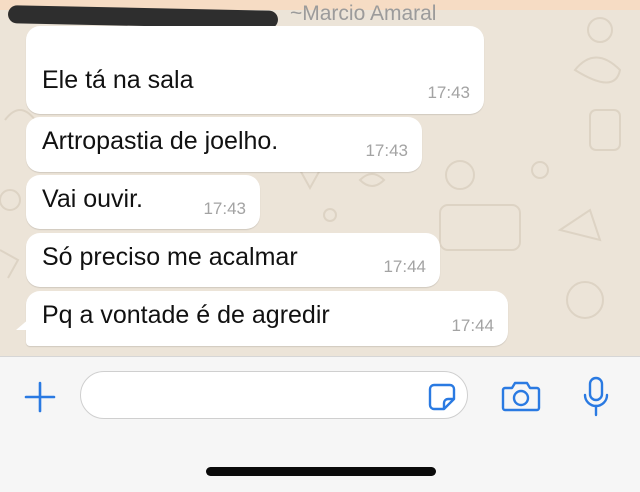 This screenshot has width=640, height=492. What do you see at coordinates (160, 141) in the screenshot?
I see `message-text: Artropastia de joelho.` at bounding box center [160, 141].